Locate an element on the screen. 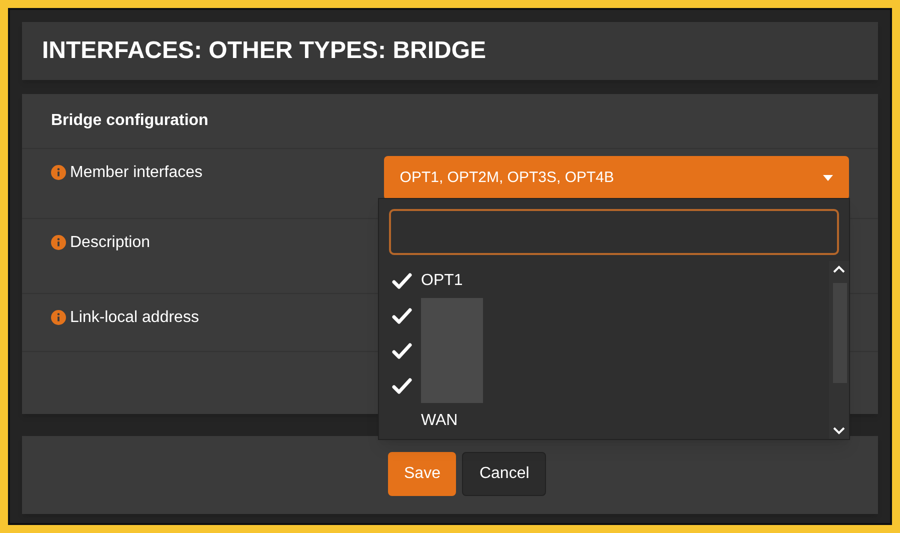 The width and height of the screenshot is (900, 533). section-title: Bridge configuration is located at coordinates (129, 121).